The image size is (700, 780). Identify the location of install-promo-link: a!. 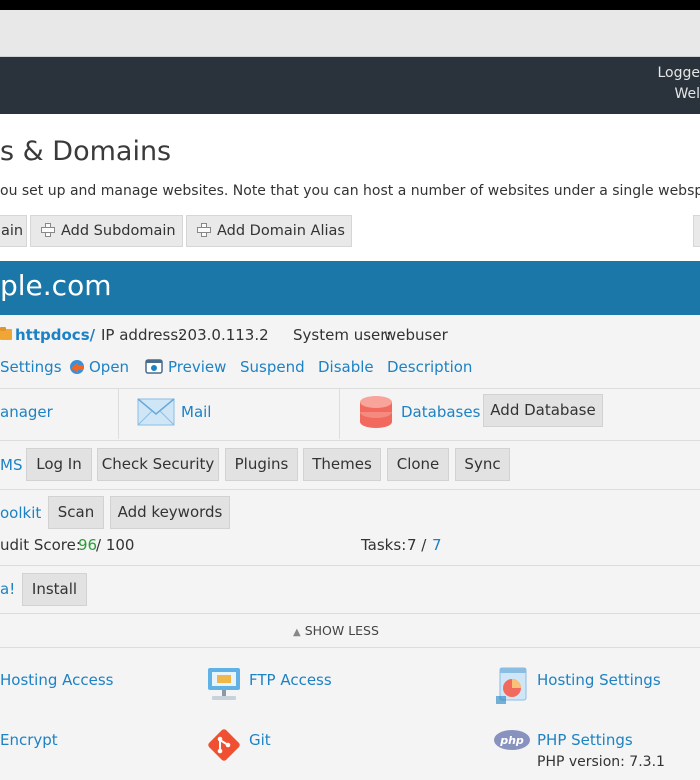
(7, 589).